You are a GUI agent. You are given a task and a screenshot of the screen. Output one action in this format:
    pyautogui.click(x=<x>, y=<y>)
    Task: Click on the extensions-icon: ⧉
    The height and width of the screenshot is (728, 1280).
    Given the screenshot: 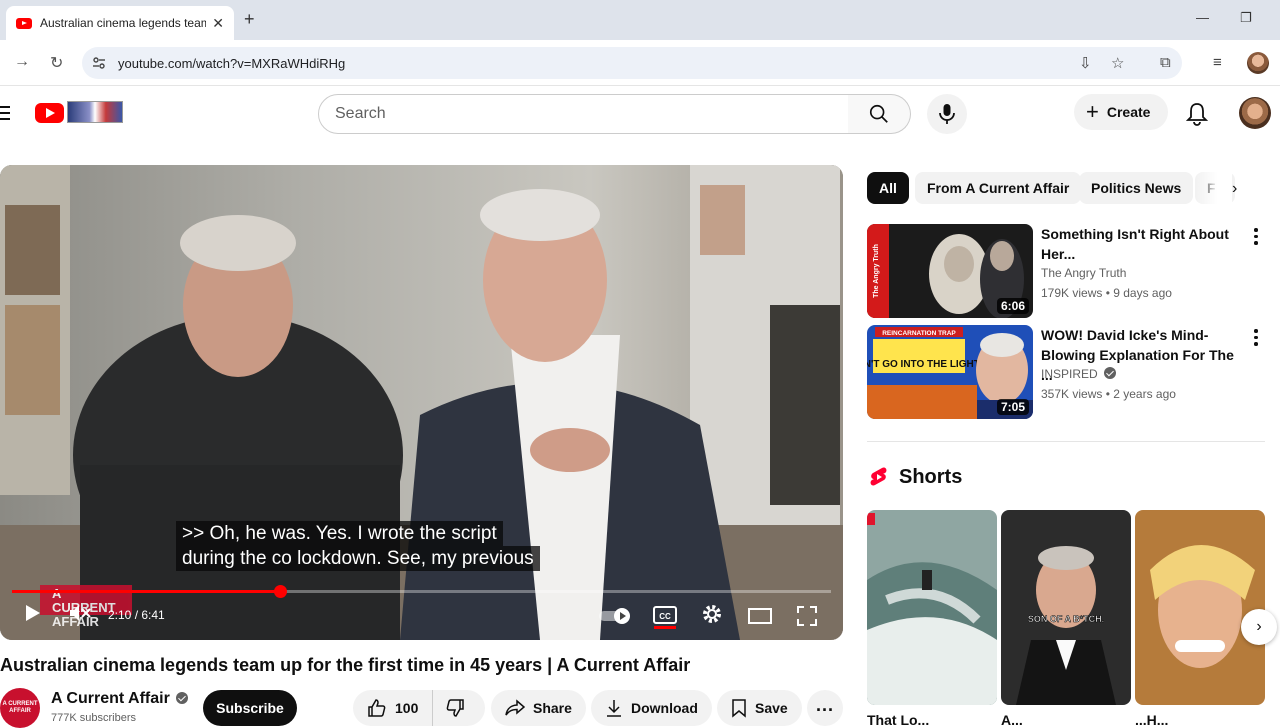 What is the action you would take?
    pyautogui.click(x=1165, y=62)
    